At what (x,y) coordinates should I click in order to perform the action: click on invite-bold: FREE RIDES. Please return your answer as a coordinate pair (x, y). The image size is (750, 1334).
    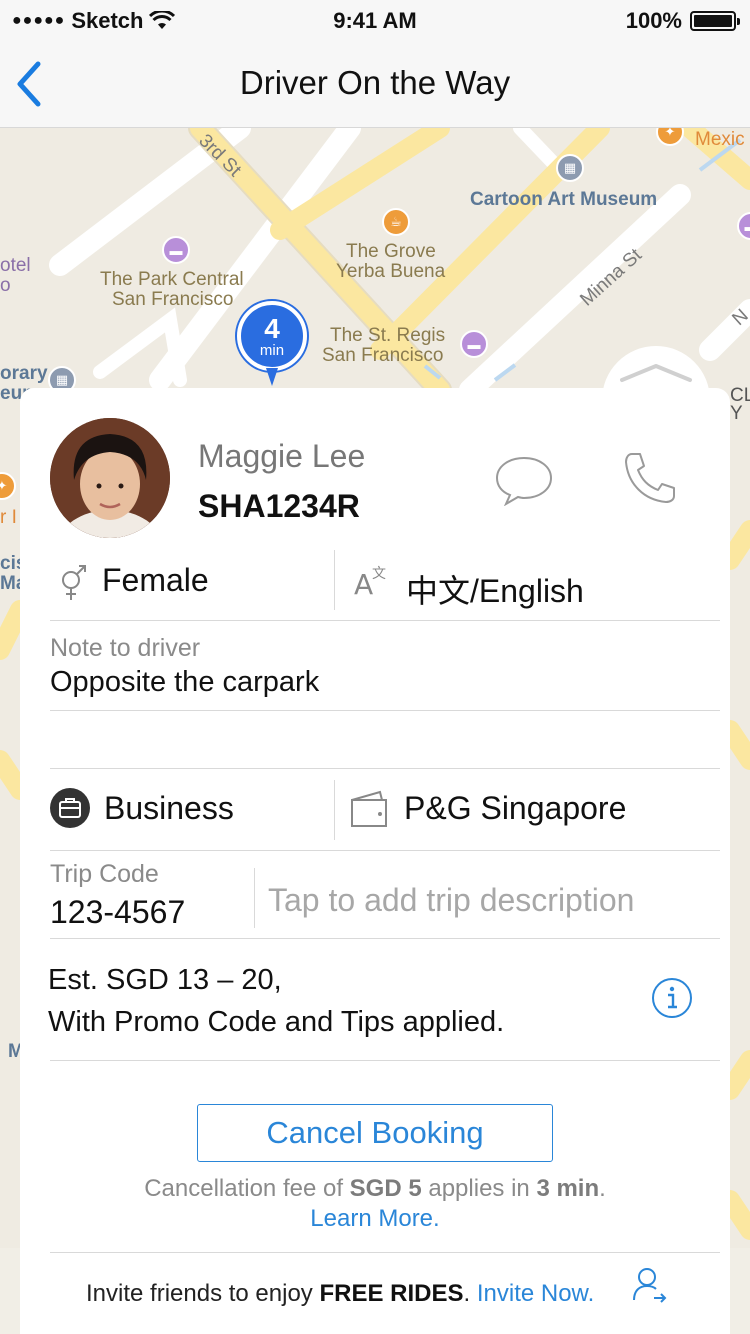
    Looking at the image, I should click on (391, 1293).